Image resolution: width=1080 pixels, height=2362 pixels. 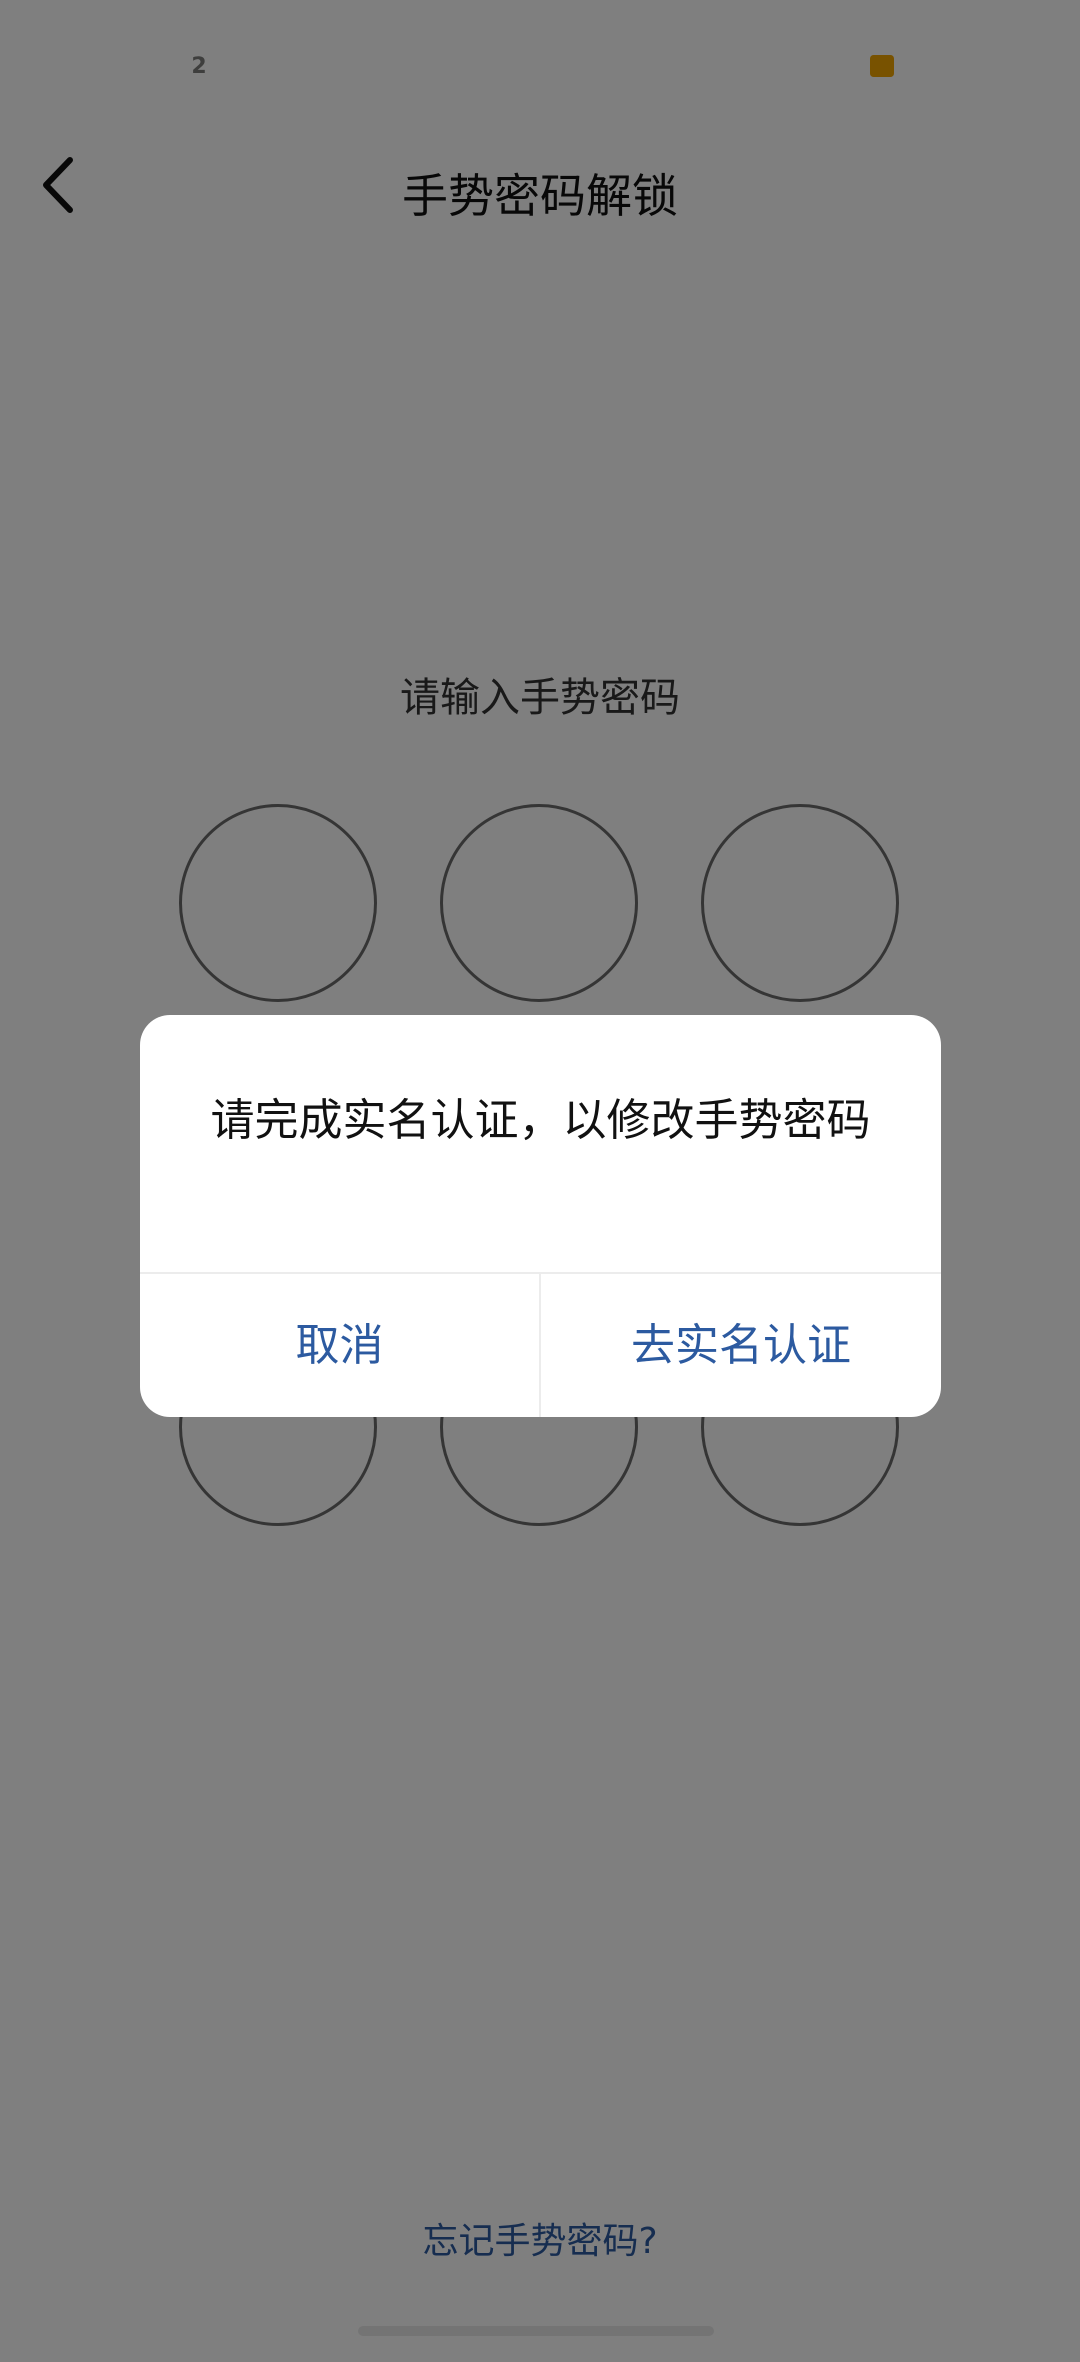 I want to click on go-verify-button: 去实名认证, so click(x=741, y=1345).